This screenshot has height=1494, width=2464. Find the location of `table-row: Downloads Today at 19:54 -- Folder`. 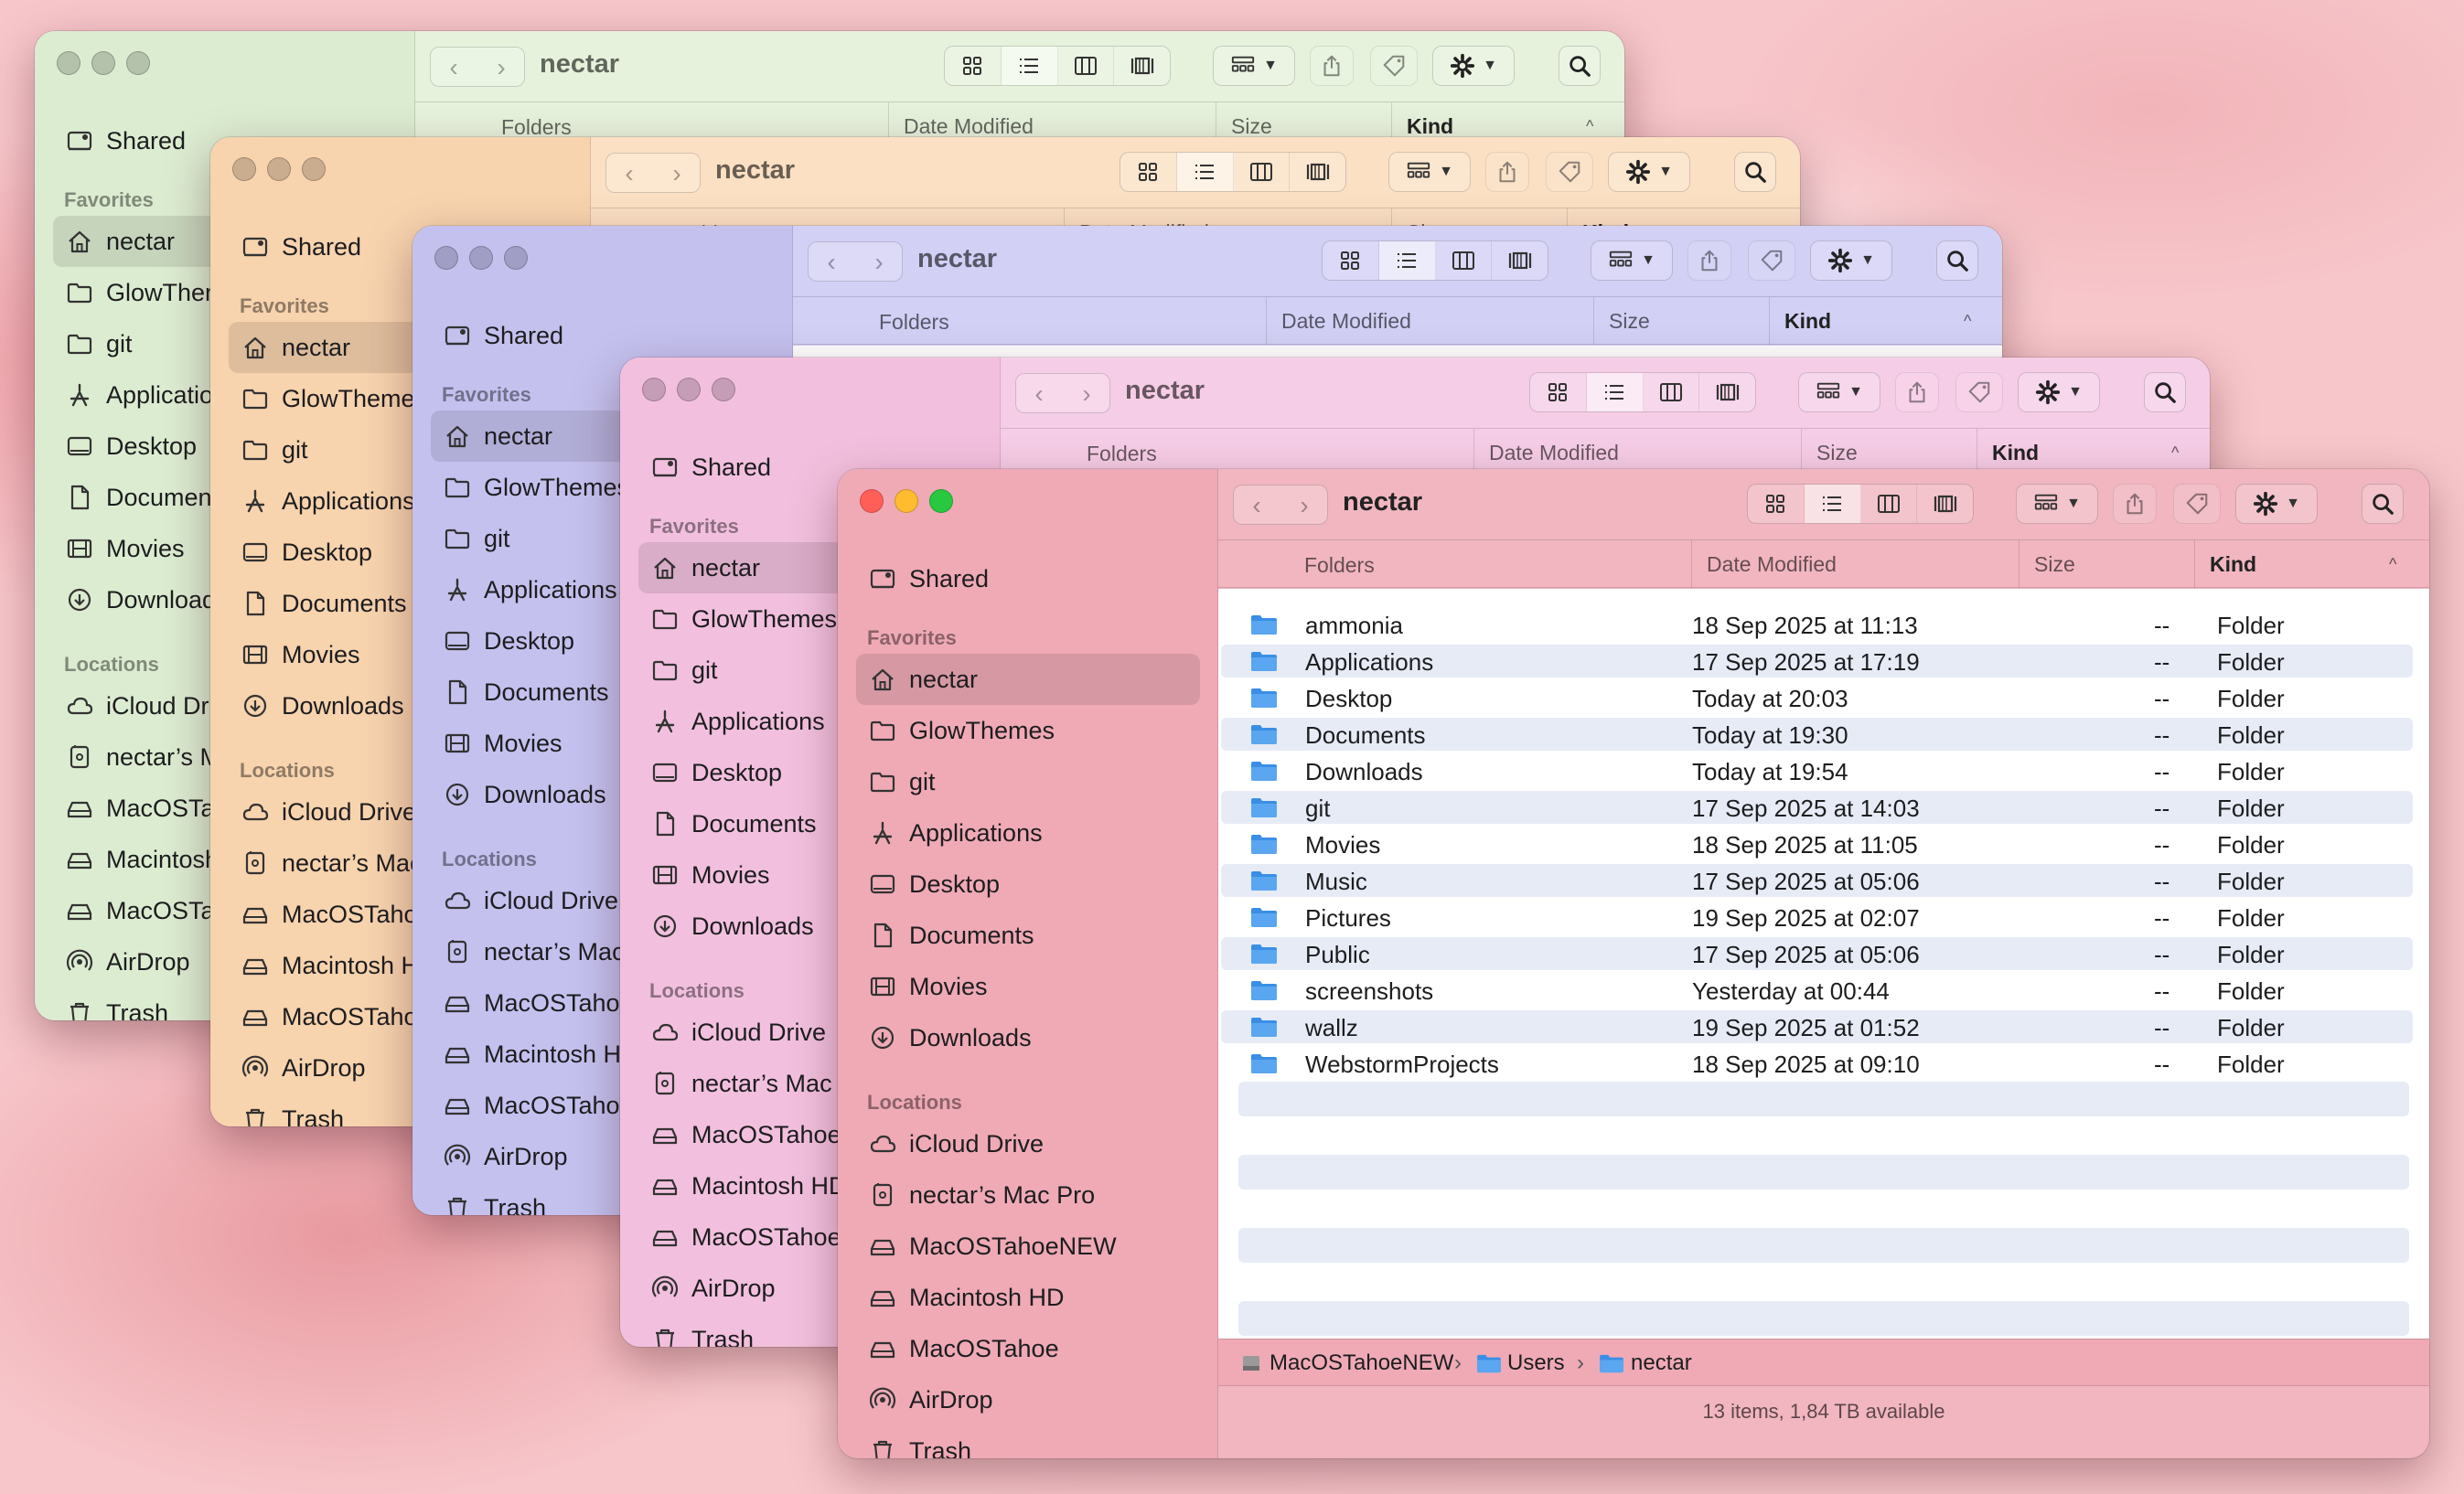

table-row: Downloads Today at 19:54 -- Folder is located at coordinates (1824, 770).